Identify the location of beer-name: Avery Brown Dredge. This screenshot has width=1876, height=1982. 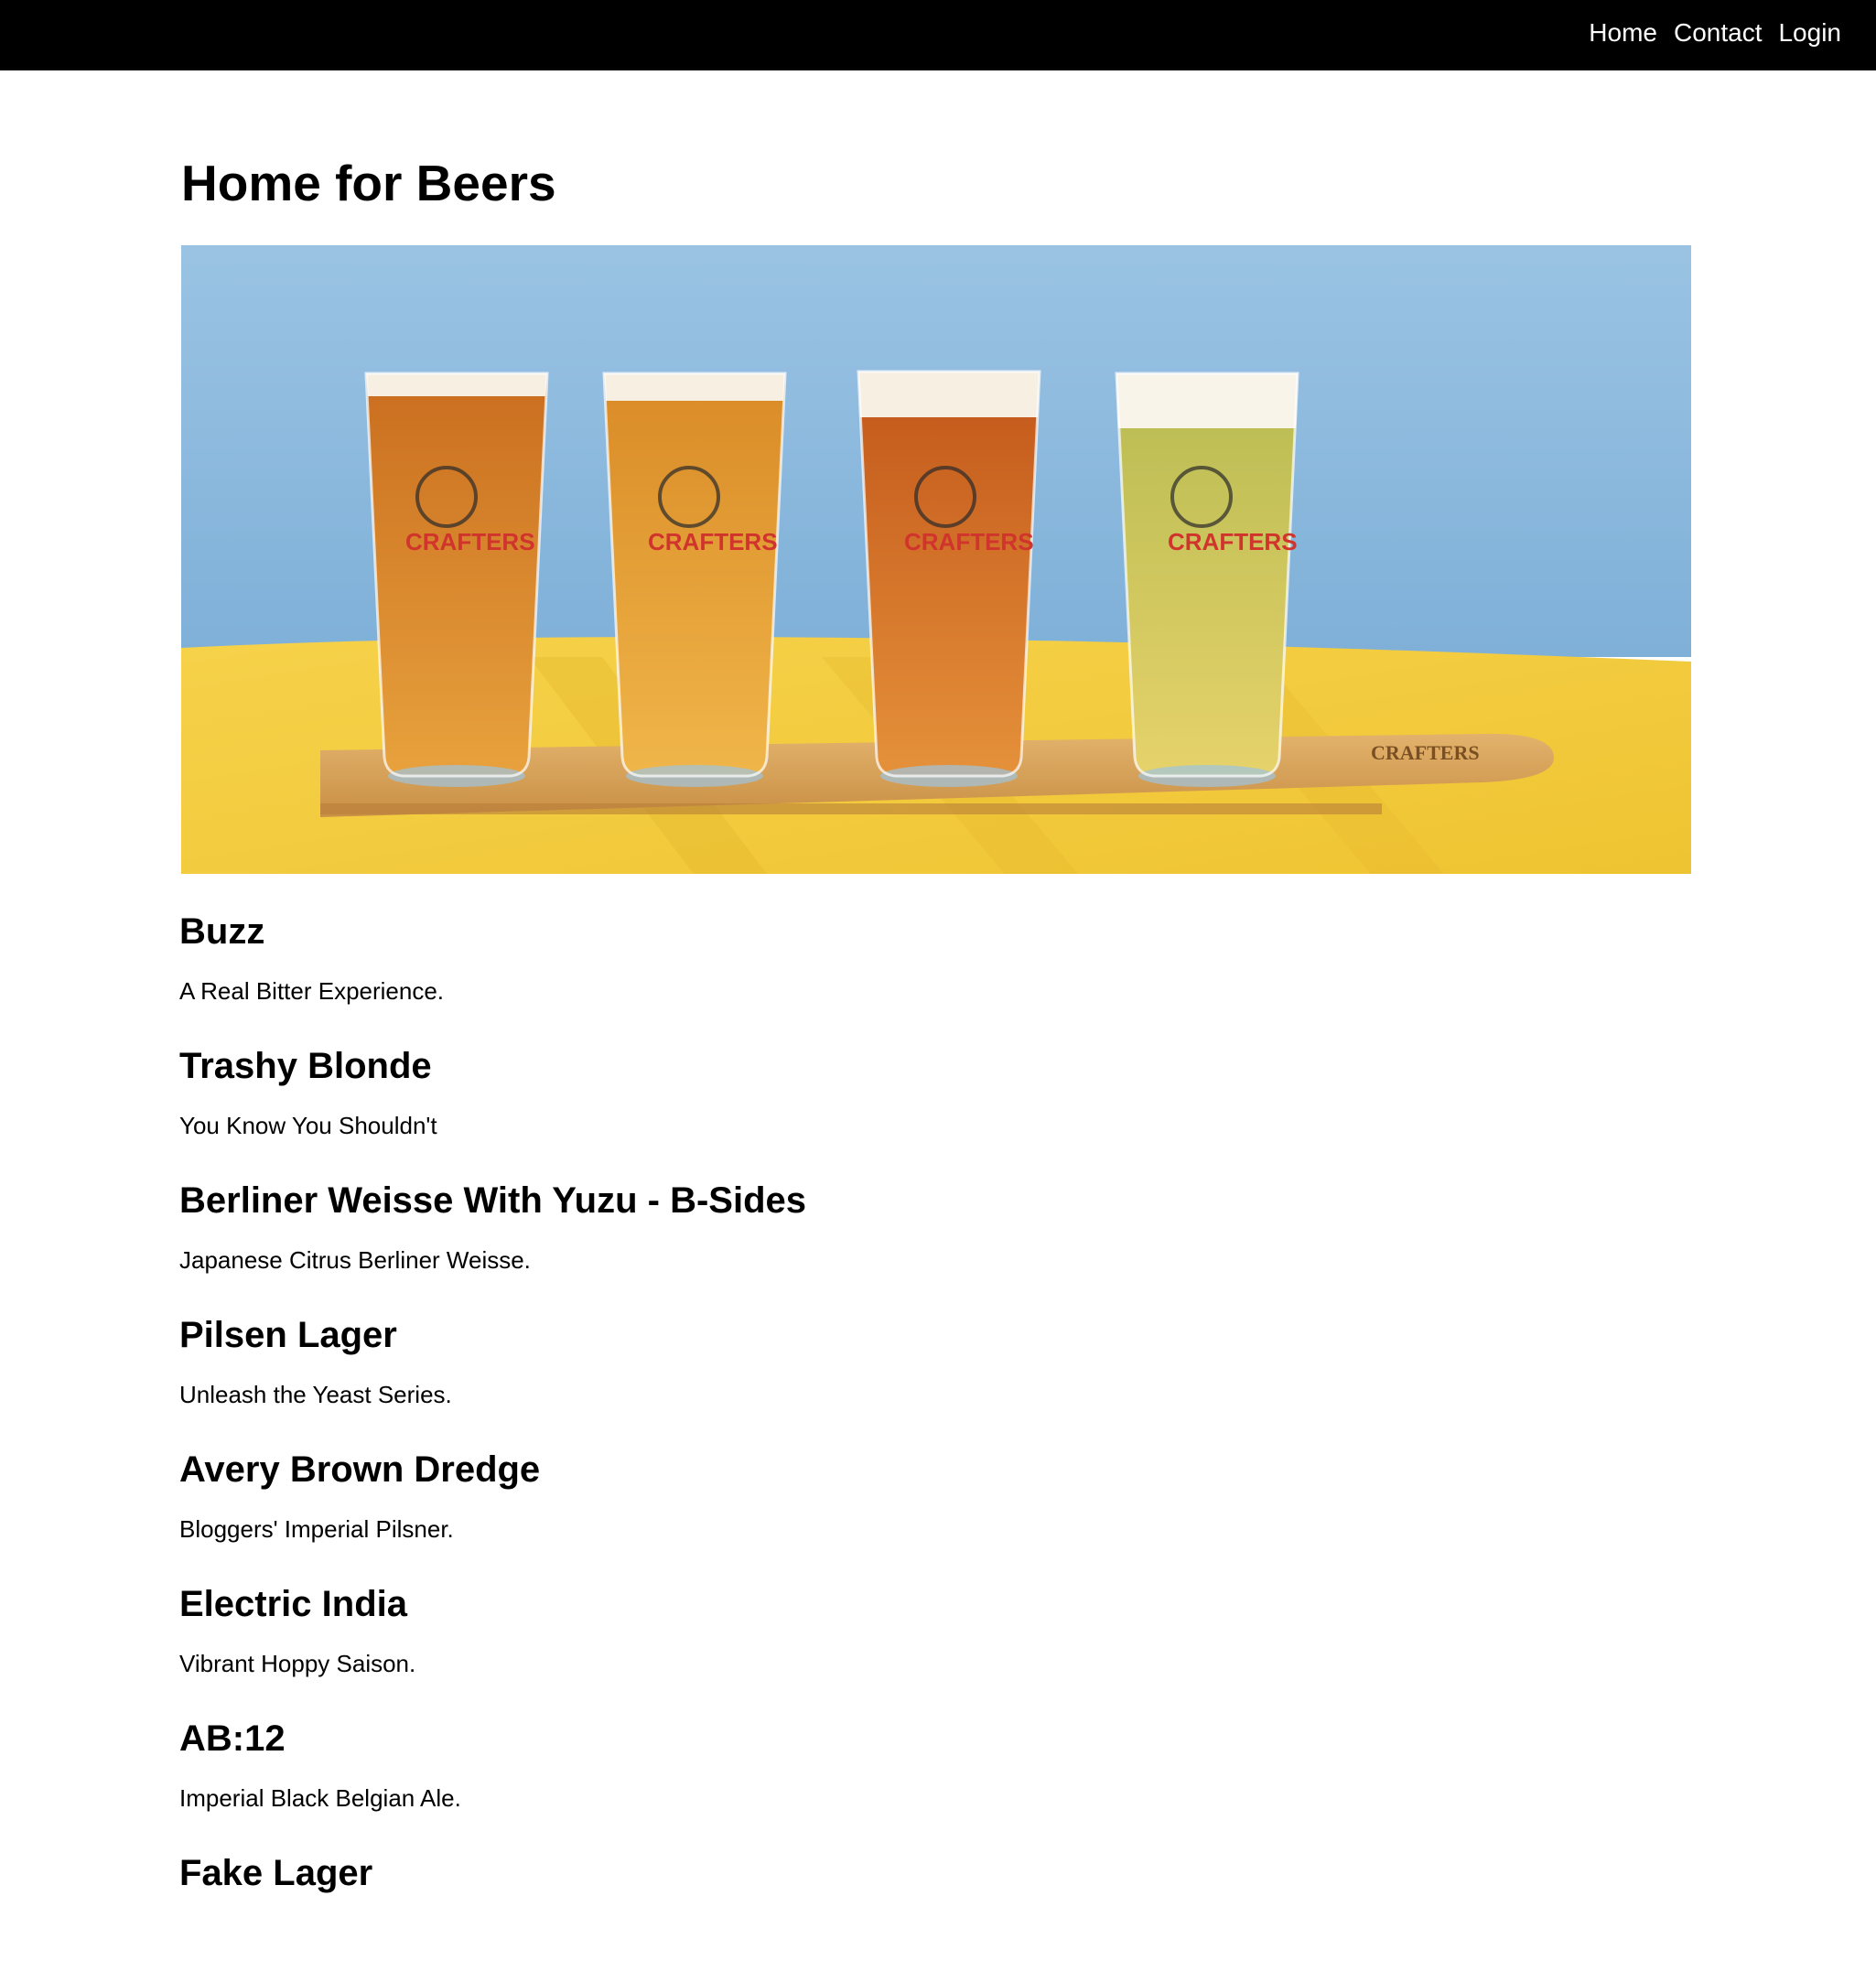
(360, 1469).